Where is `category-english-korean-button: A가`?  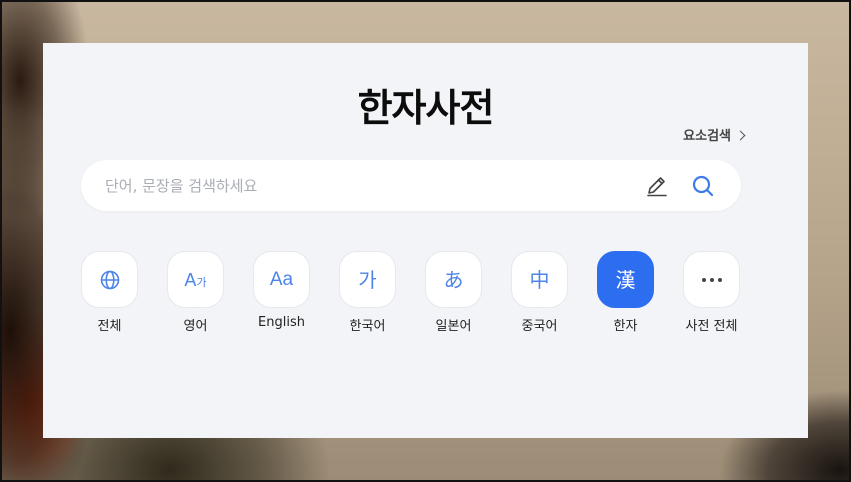
category-english-korean-button: A가 is located at coordinates (195, 279).